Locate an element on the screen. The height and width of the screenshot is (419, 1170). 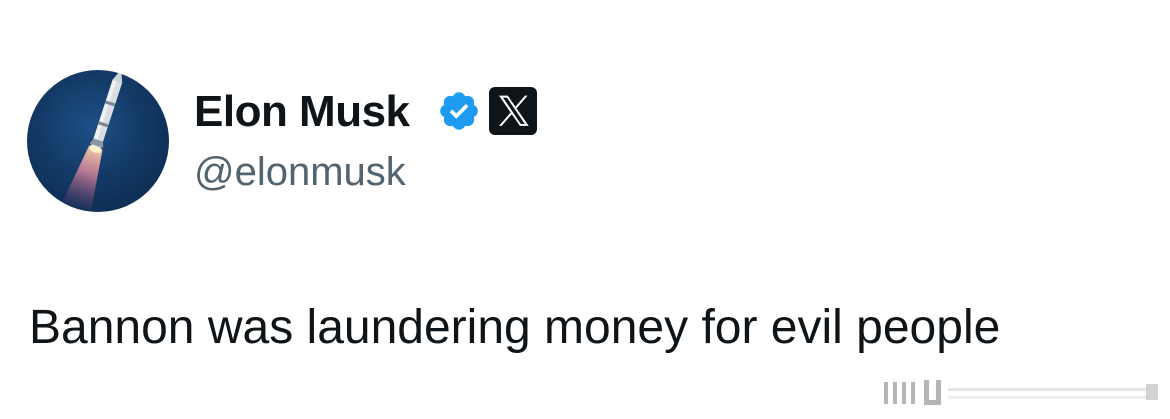
rocket-avatar-icon is located at coordinates (92, 141).